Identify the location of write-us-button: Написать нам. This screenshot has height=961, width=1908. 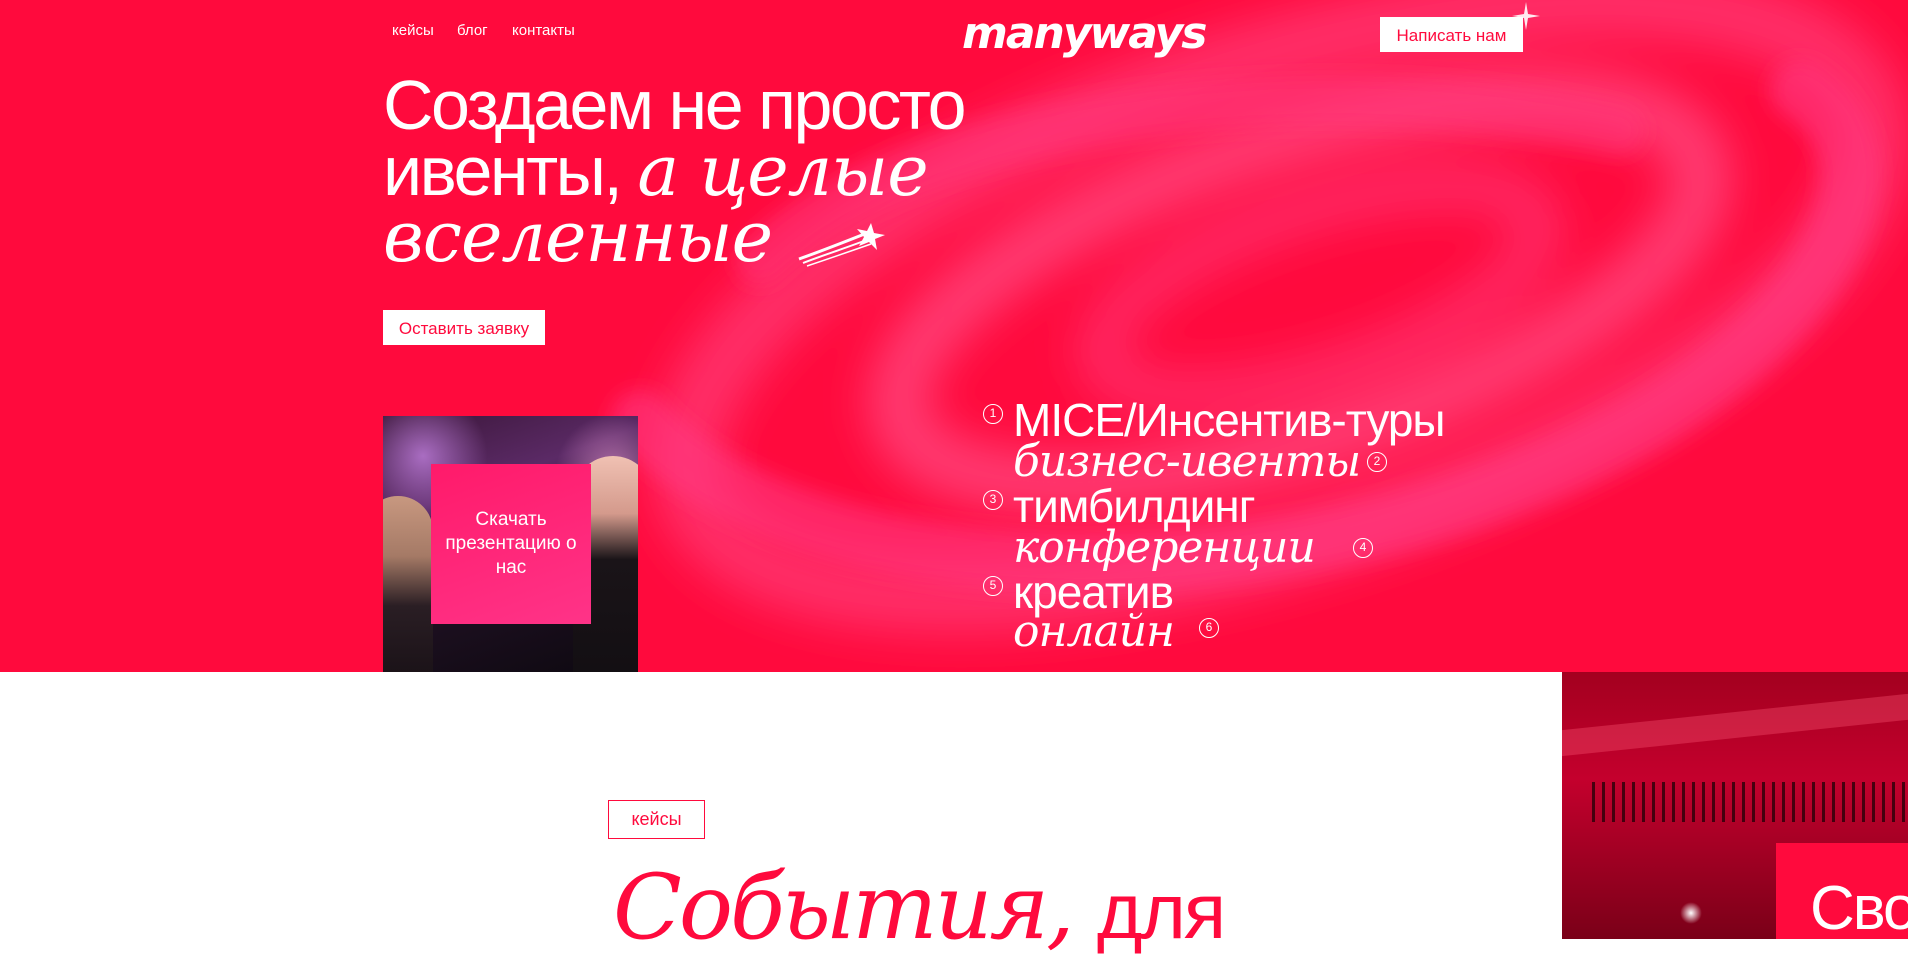
(1451, 34).